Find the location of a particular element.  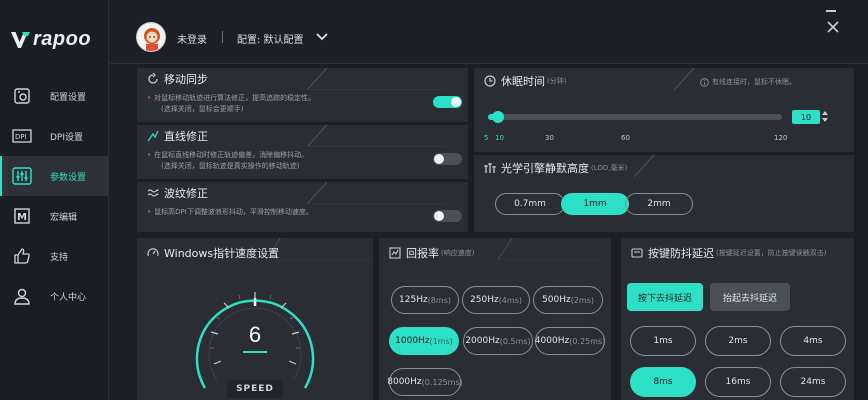

divider is located at coordinates (222, 37).